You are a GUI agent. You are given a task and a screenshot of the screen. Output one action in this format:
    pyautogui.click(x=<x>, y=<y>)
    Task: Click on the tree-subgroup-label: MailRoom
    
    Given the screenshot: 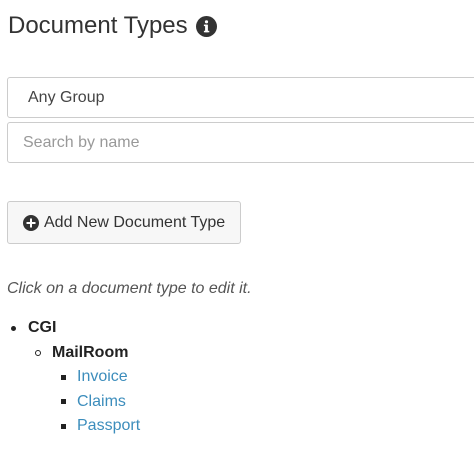 What is the action you would take?
    pyautogui.click(x=90, y=352)
    